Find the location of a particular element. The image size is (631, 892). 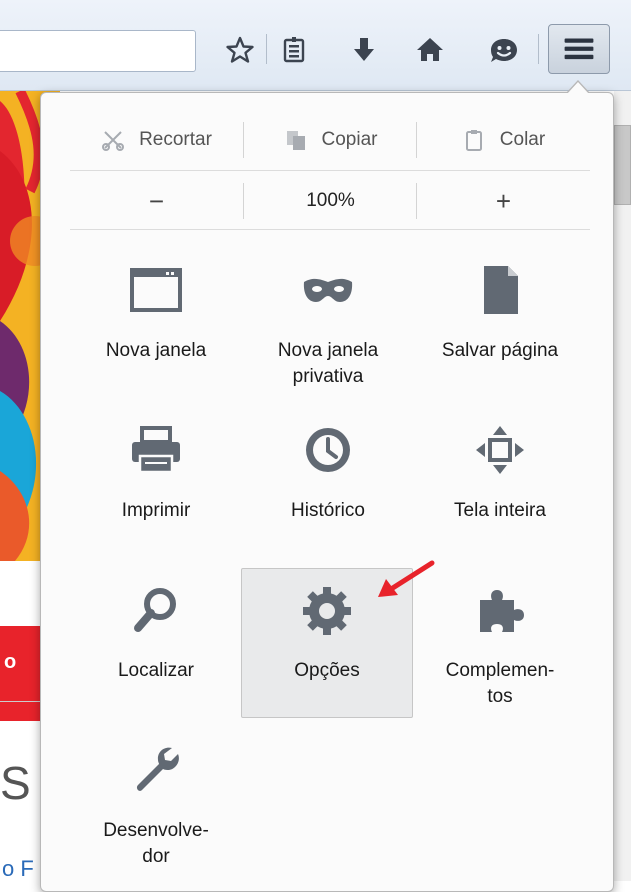

zoom-in-label: + is located at coordinates (503, 200).